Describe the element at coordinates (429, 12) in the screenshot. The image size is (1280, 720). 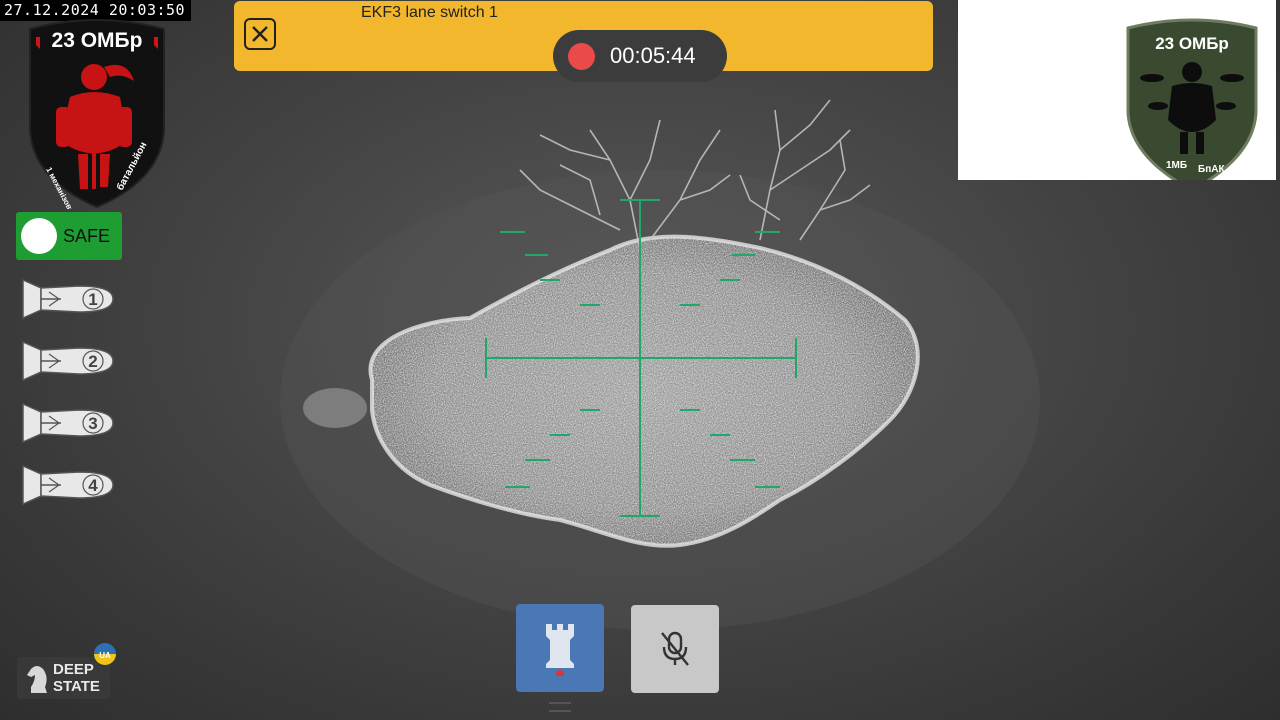
I see `banner-title: EKF3 lane switch 1` at that location.